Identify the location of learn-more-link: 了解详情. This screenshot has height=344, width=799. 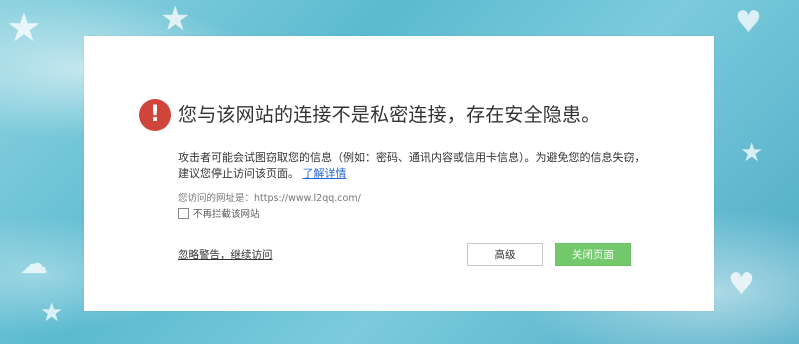
(325, 173).